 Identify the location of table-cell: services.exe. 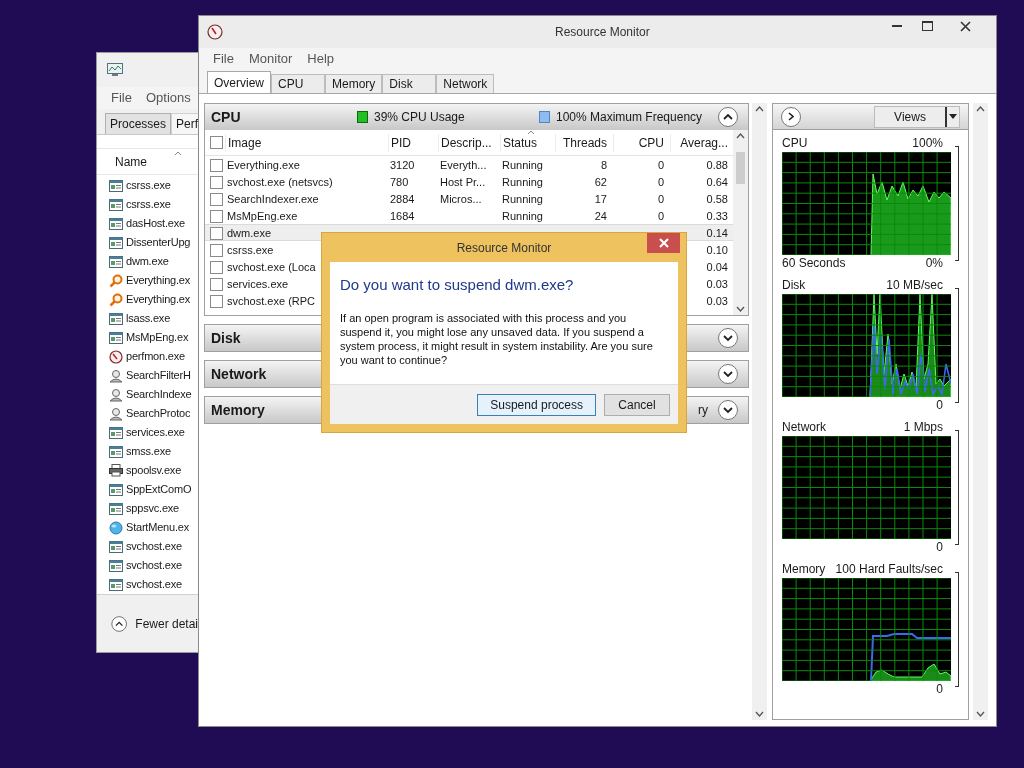
(258, 284).